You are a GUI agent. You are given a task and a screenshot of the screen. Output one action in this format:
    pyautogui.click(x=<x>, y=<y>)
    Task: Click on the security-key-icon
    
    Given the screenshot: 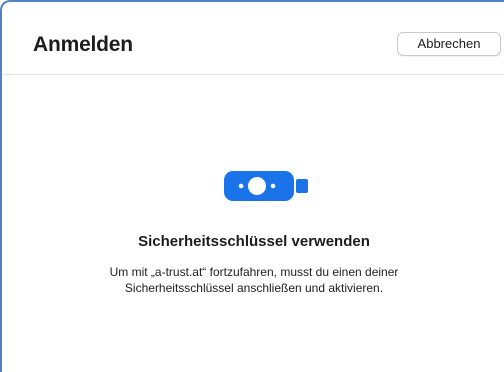 What is the action you would take?
    pyautogui.click(x=266, y=186)
    